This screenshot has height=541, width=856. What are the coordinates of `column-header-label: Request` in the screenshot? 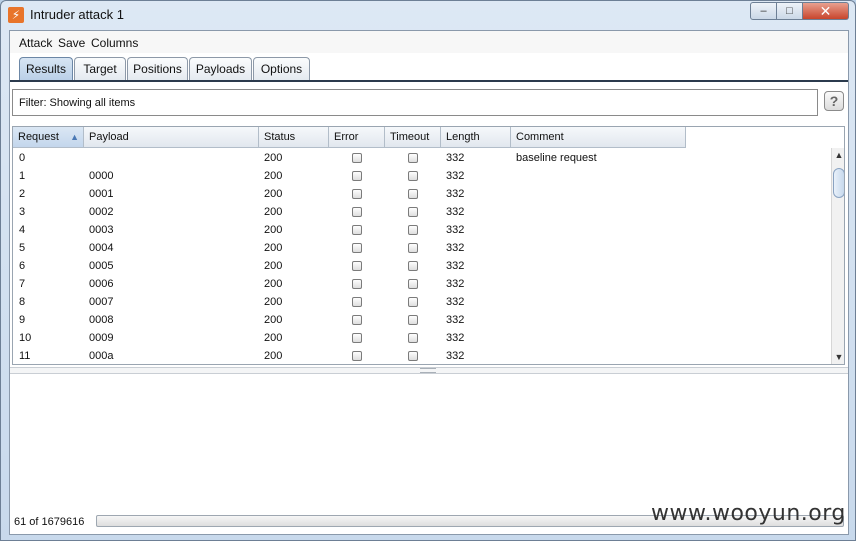 It's located at (38, 137).